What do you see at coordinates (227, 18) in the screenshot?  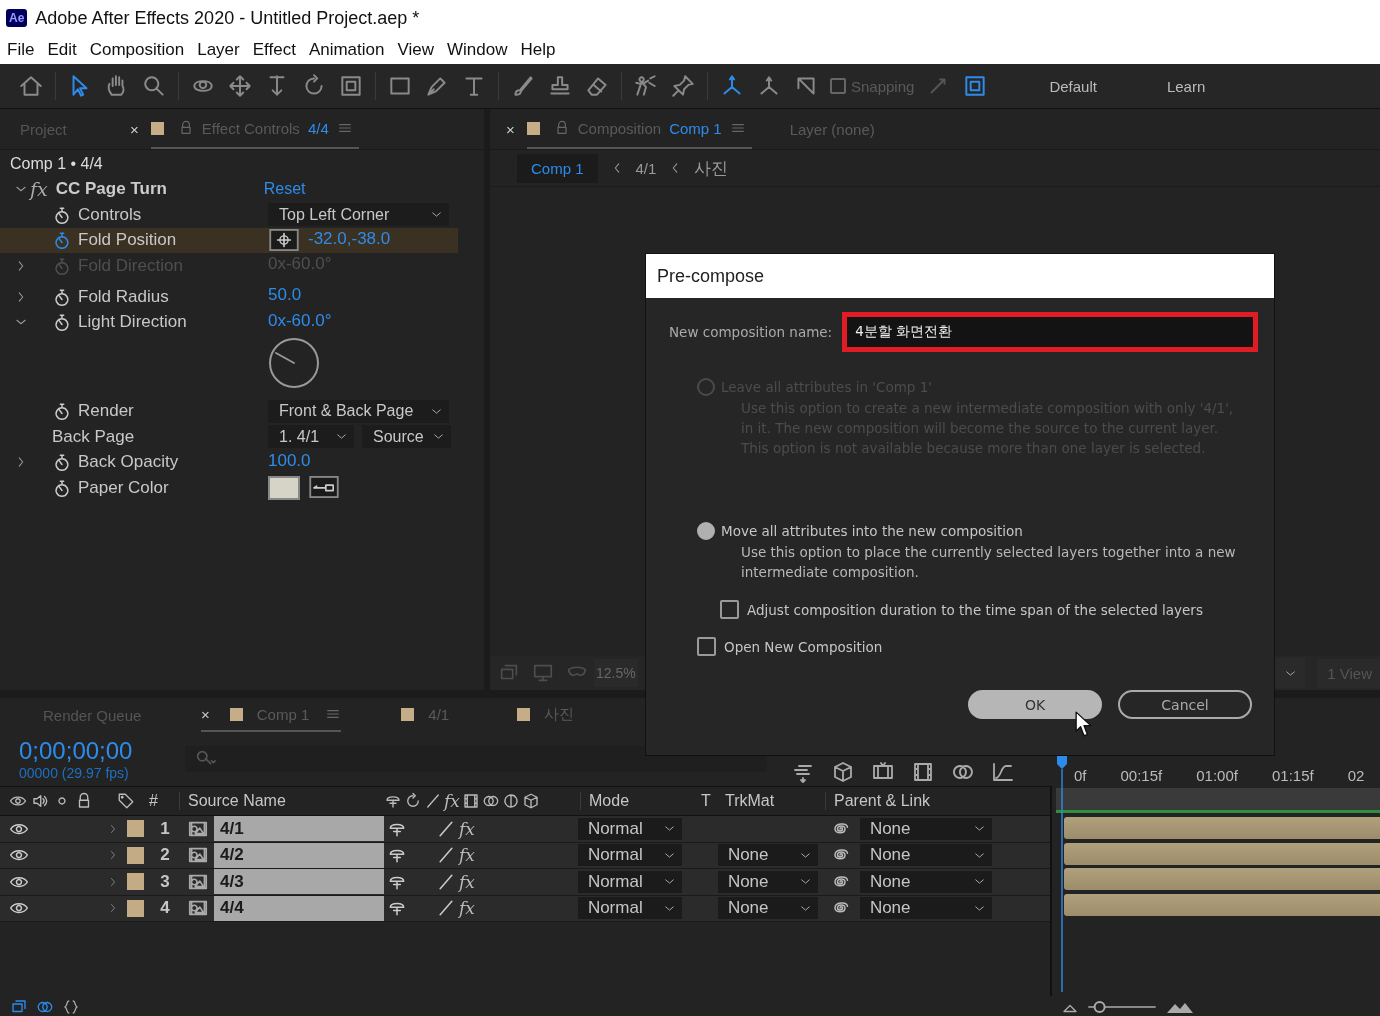 I see `window-title: Adobe After Effects 2020 - Untitled Project.aep *` at bounding box center [227, 18].